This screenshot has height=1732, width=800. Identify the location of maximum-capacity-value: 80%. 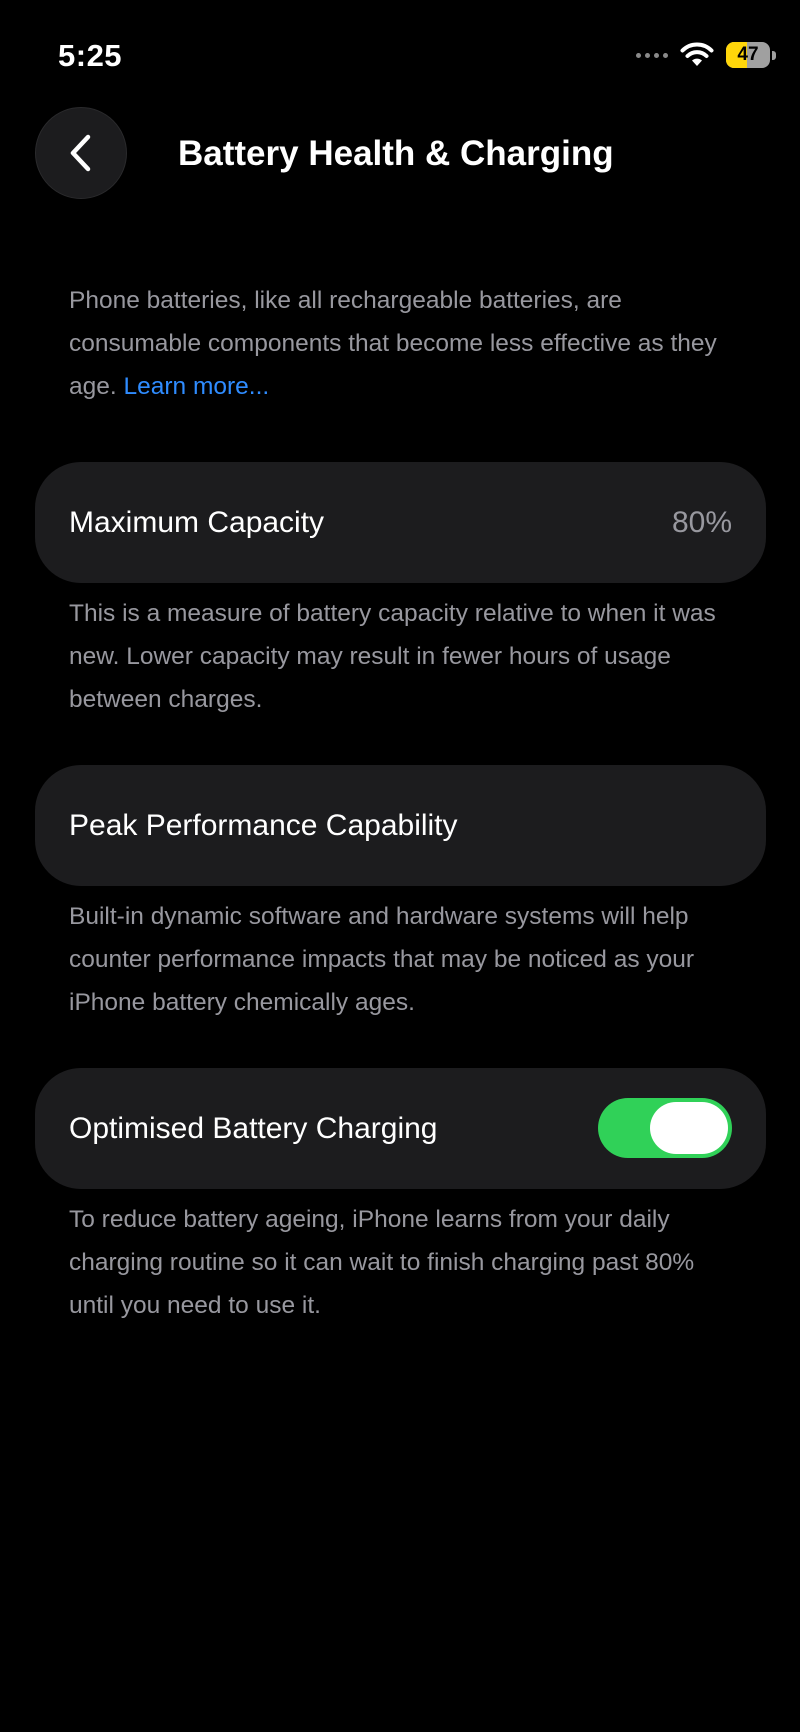
(701, 522).